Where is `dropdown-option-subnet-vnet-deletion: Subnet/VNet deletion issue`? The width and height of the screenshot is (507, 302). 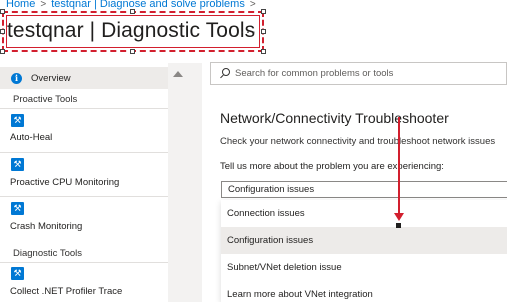 dropdown-option-subnet-vnet-deletion: Subnet/VNet deletion issue is located at coordinates (364, 267).